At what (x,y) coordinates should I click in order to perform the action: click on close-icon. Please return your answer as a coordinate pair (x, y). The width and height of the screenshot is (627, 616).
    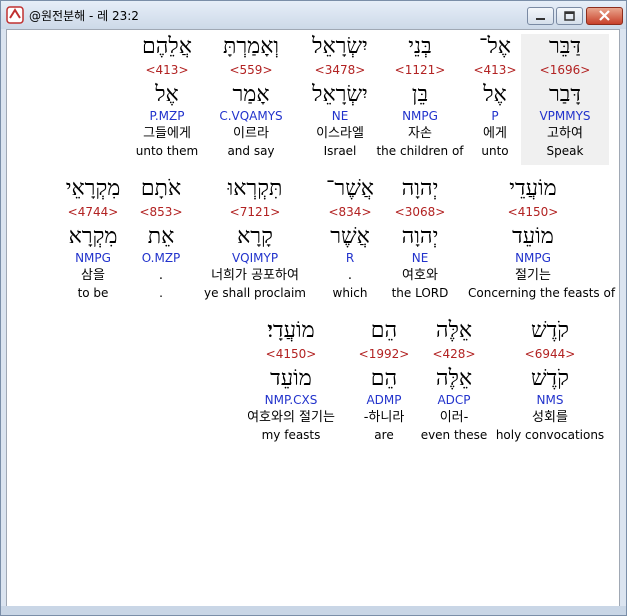
    Looking at the image, I should click on (604, 15).